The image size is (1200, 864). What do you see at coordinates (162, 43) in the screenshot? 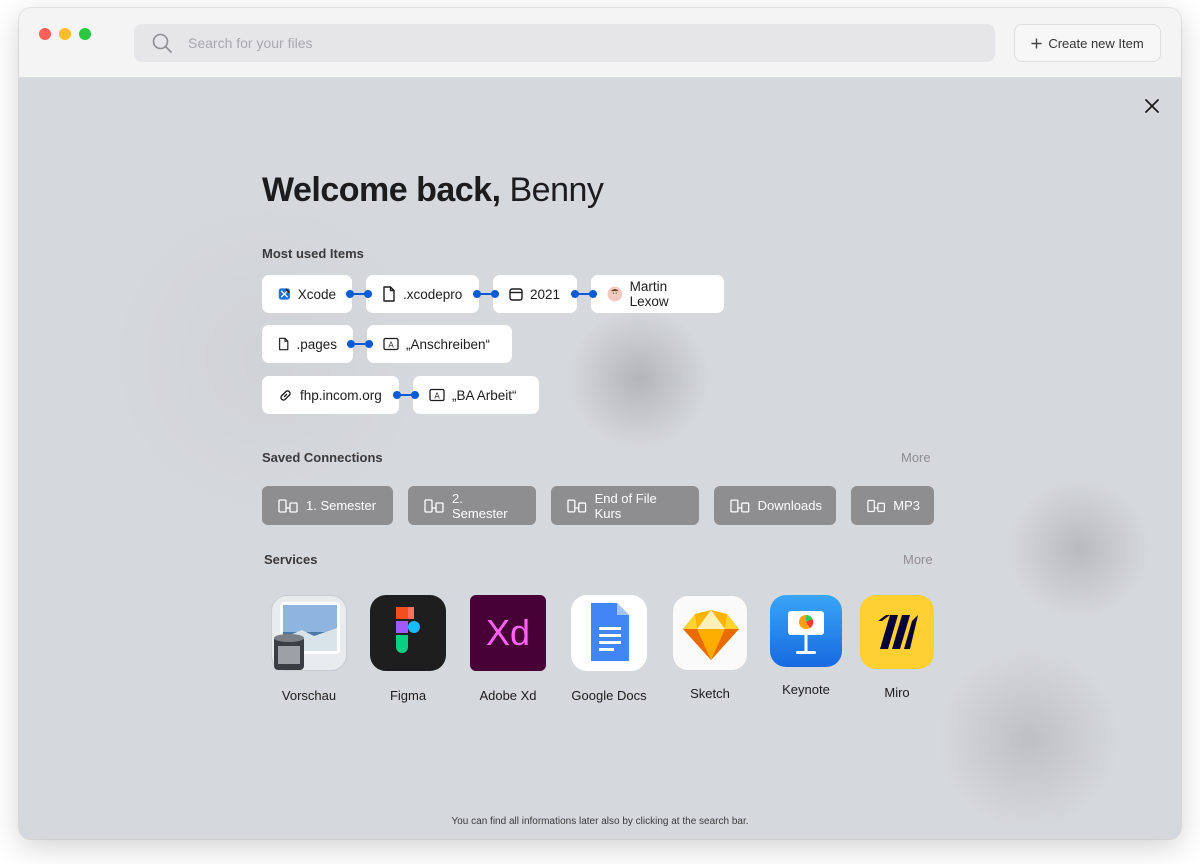
I see `search-icon` at bounding box center [162, 43].